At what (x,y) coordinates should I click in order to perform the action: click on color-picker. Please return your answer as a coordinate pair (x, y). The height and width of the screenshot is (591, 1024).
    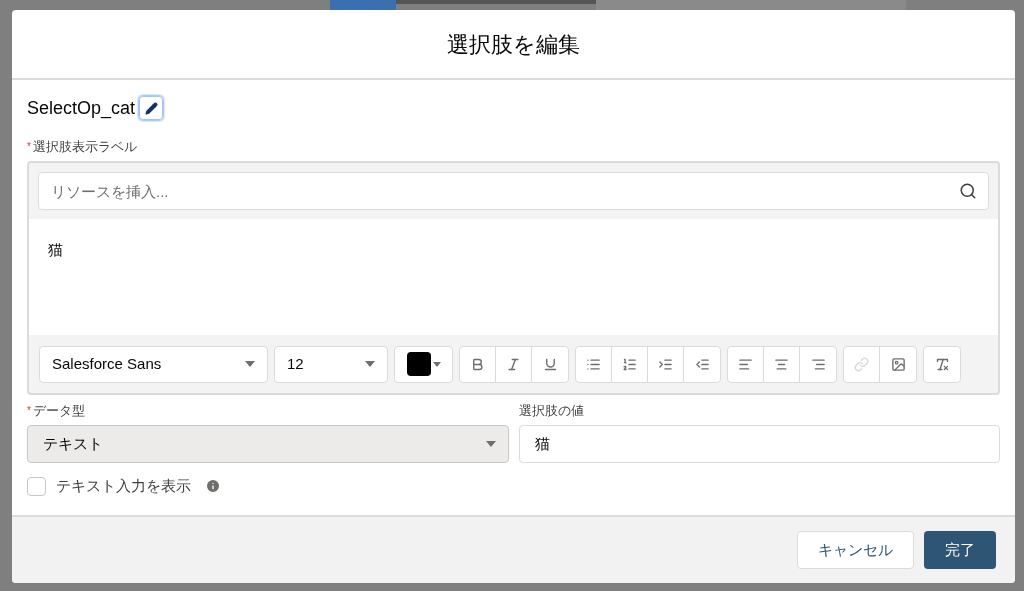
    Looking at the image, I should click on (423, 364).